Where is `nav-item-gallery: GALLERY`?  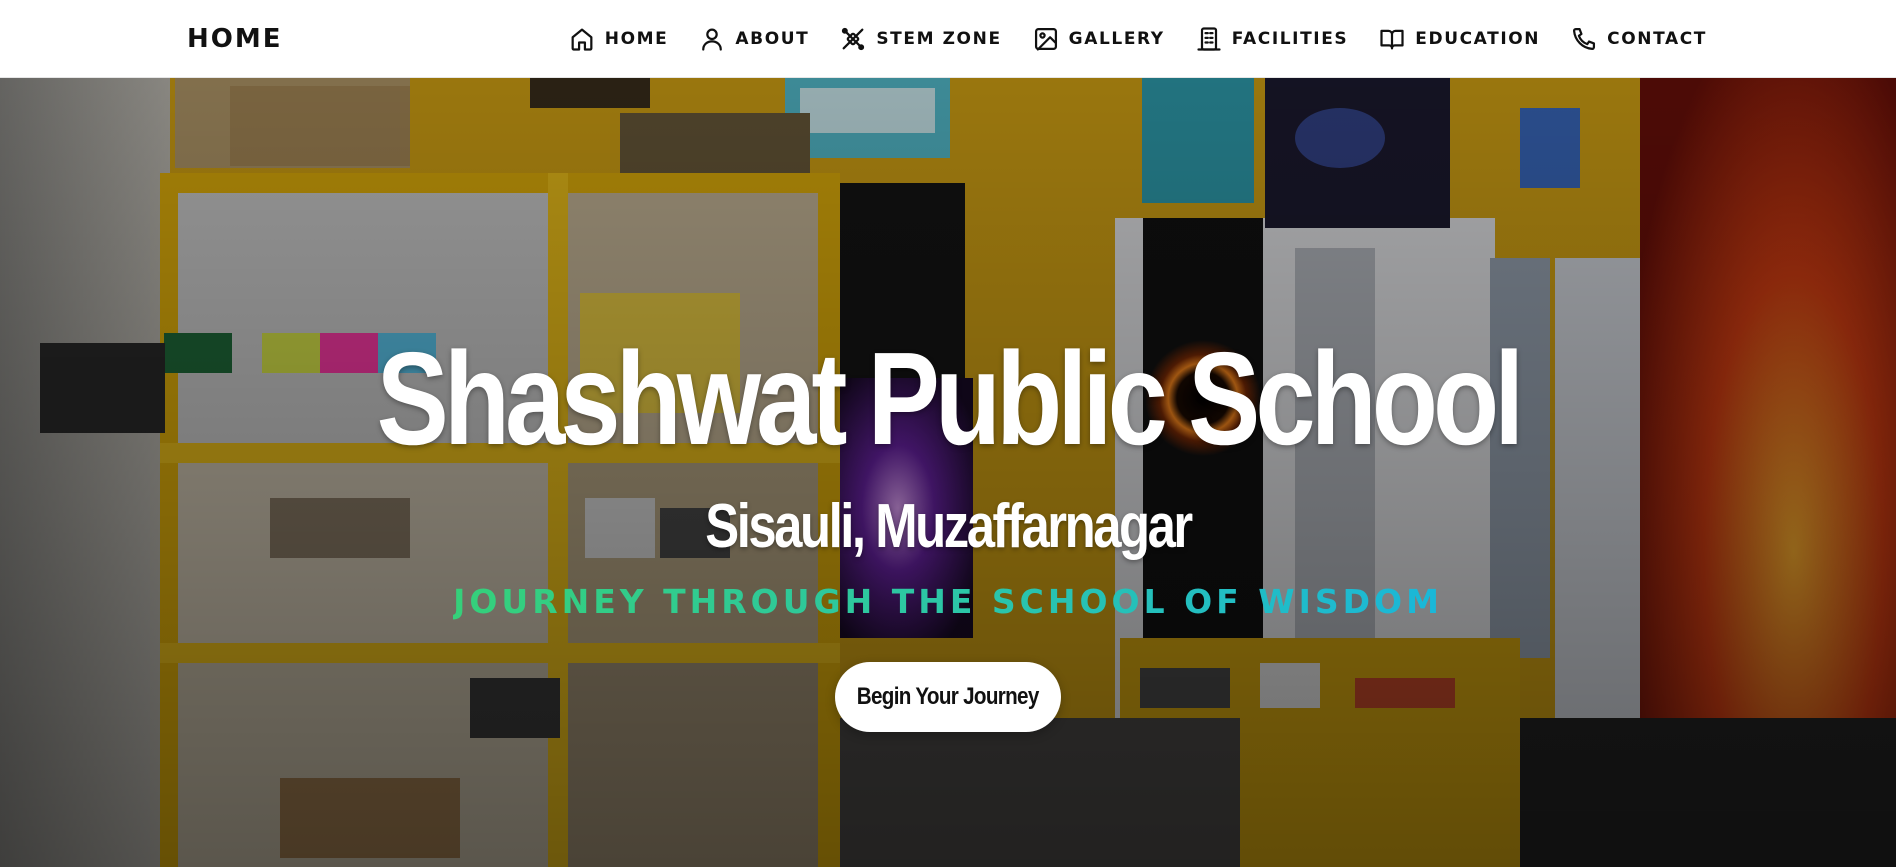 nav-item-gallery: GALLERY is located at coordinates (1098, 39).